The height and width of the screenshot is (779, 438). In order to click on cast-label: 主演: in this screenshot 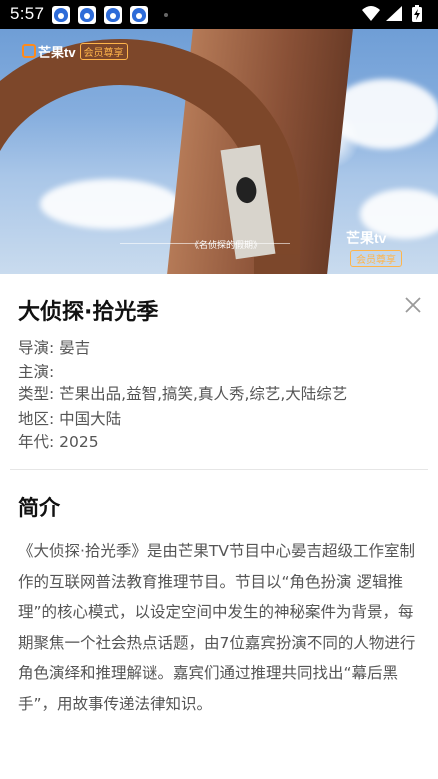, I will do `click(36, 372)`.